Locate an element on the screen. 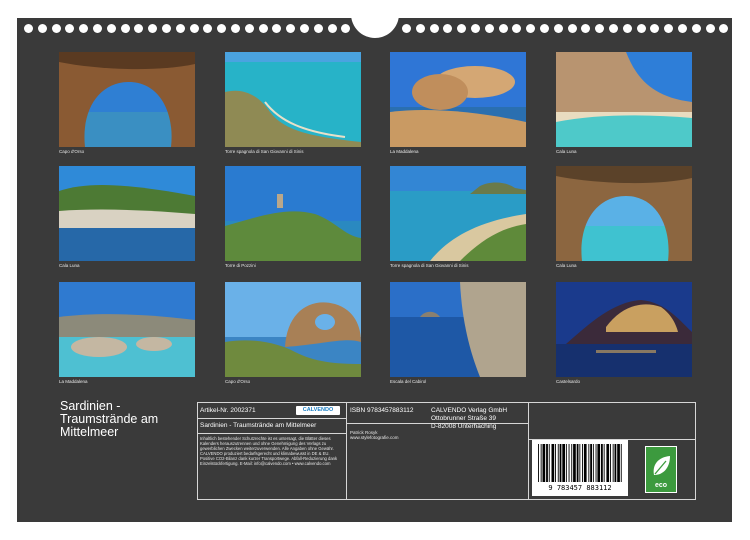 This screenshot has width=750, height=540. photo-caption: Escala del Cabirol is located at coordinates (408, 381).